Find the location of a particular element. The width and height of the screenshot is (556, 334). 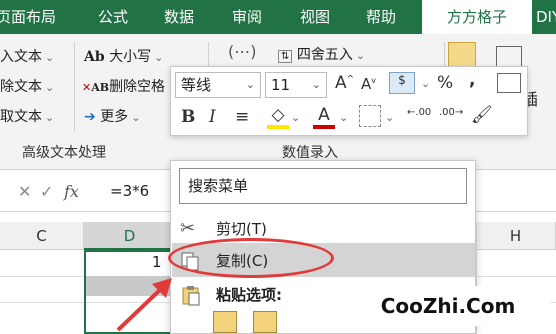

more-button: ➔ 更多 ⌄ is located at coordinates (112, 116).